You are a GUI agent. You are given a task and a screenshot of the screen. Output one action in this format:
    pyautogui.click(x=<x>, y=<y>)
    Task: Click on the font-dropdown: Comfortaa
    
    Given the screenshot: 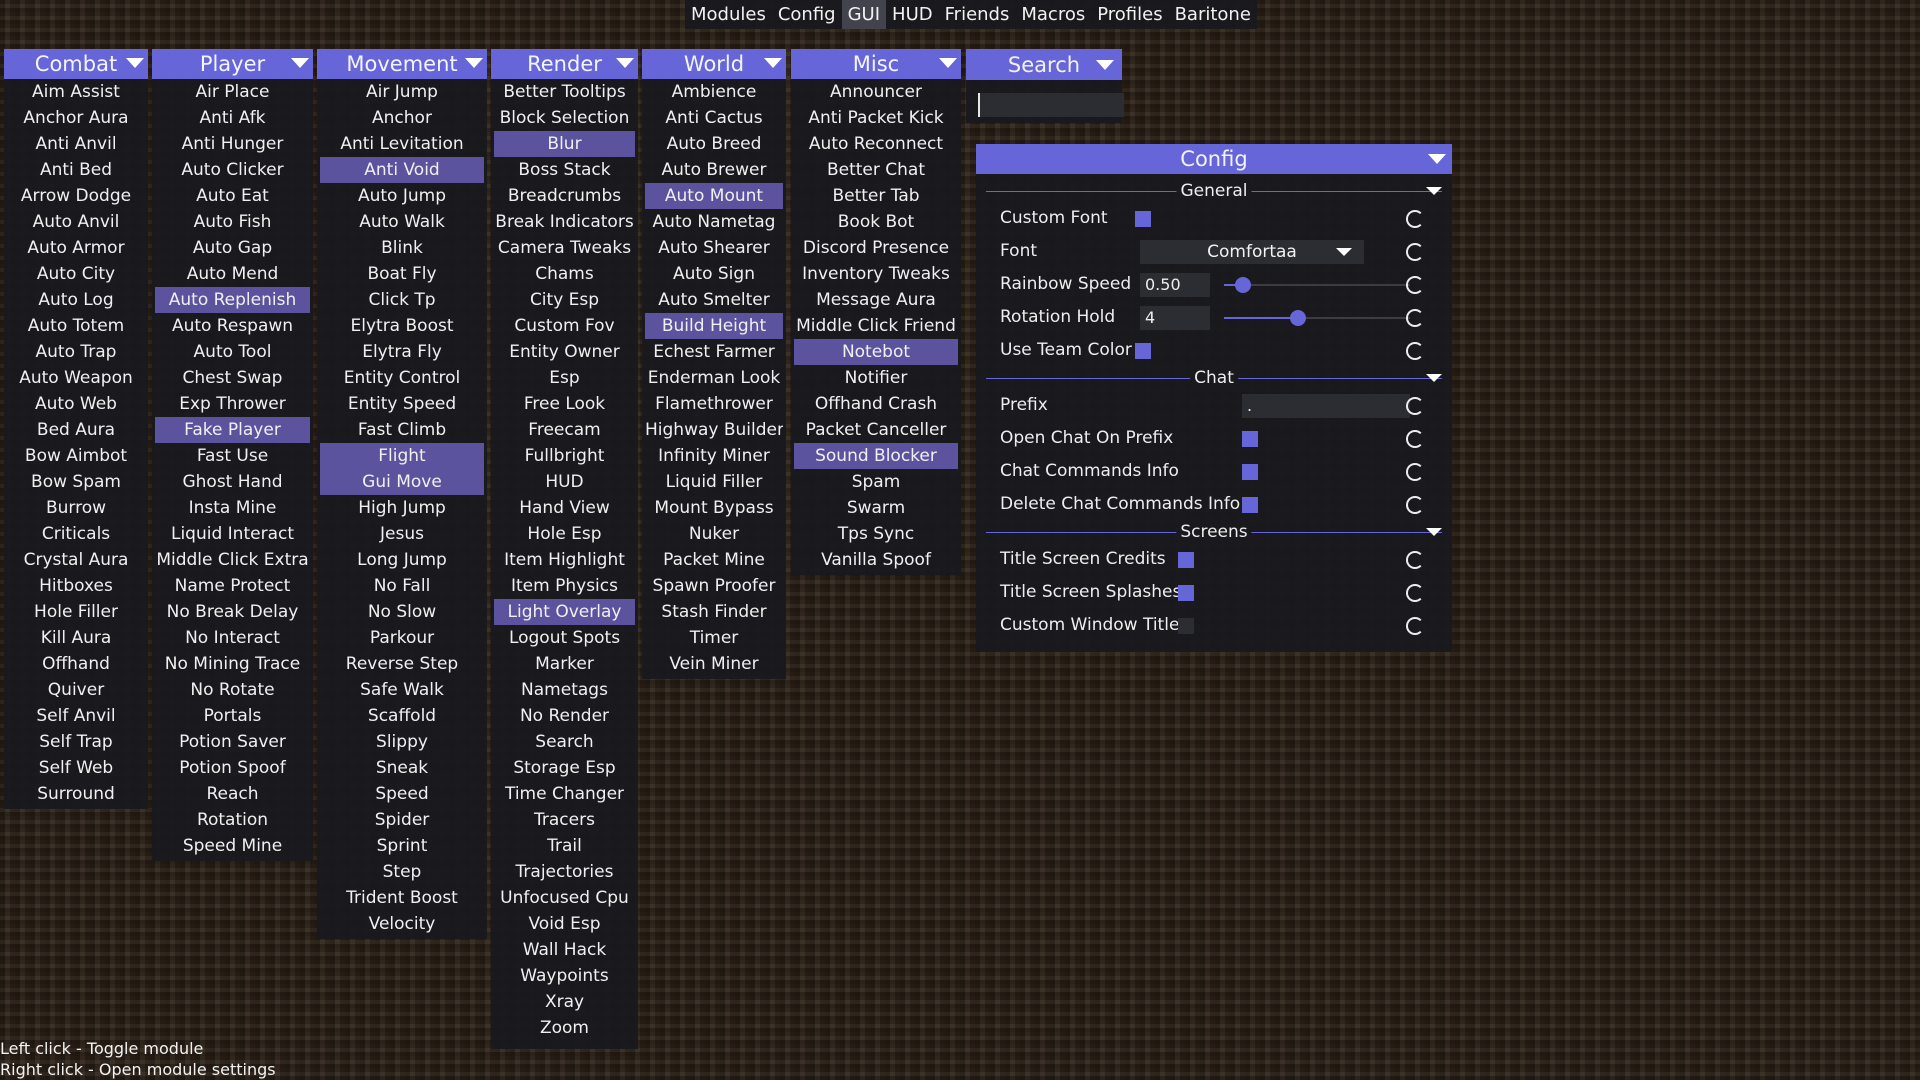 What is the action you would take?
    pyautogui.click(x=1252, y=252)
    